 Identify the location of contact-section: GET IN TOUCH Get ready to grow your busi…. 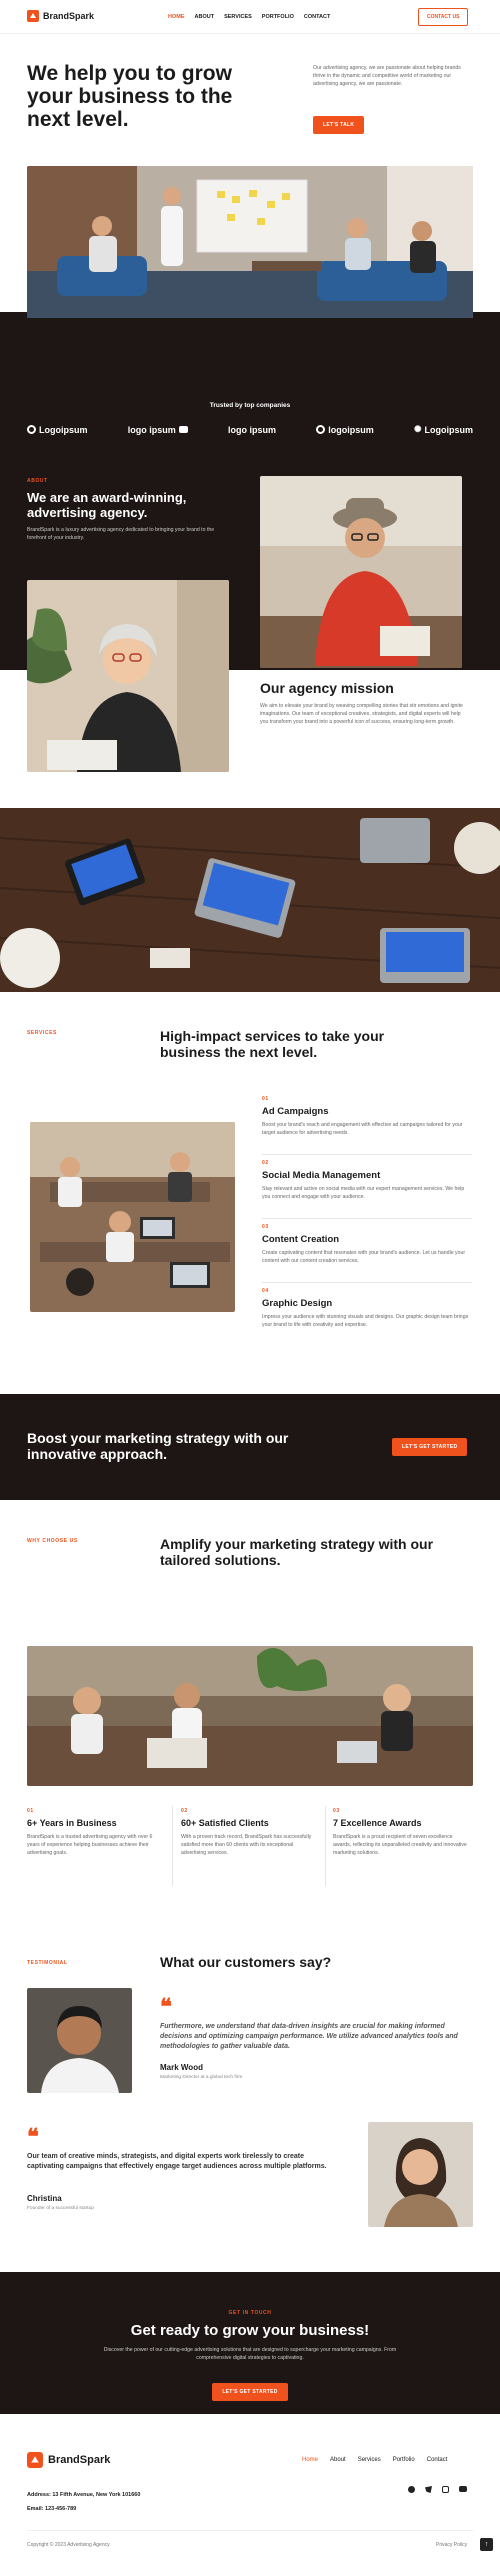
(250, 2343).